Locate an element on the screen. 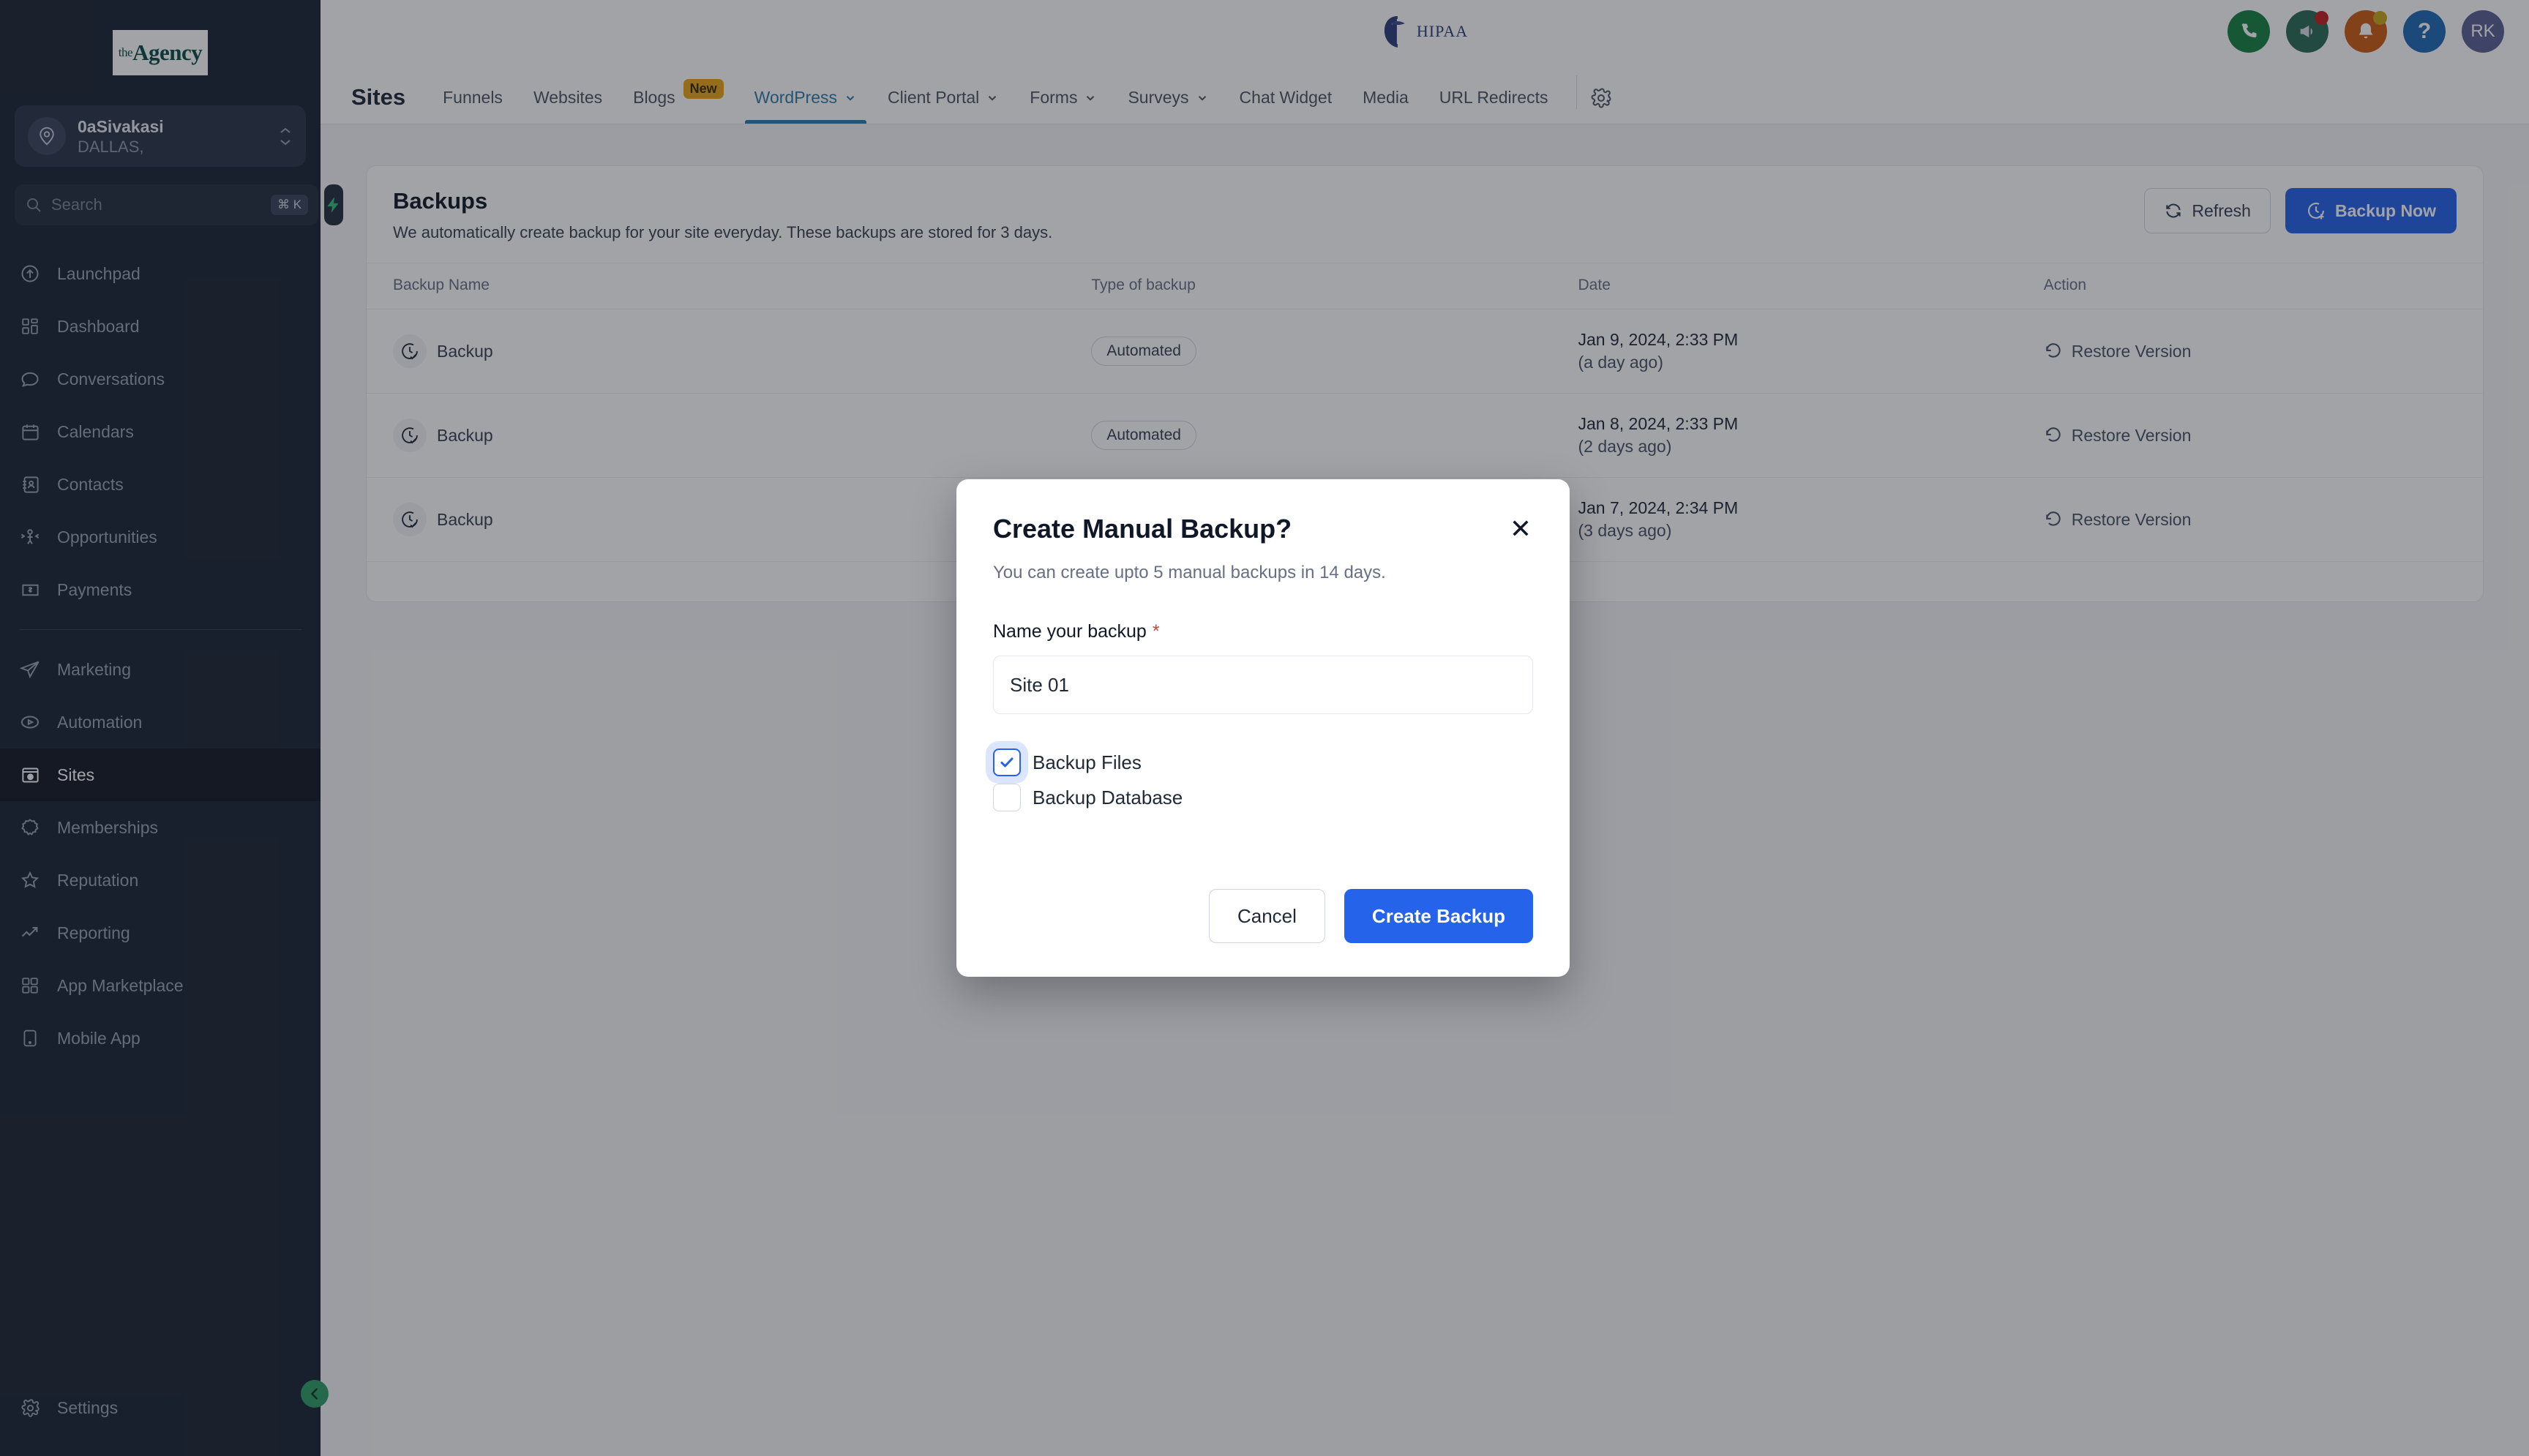 This screenshot has width=2529, height=1456. close-icon: ✕ is located at coordinates (1521, 529).